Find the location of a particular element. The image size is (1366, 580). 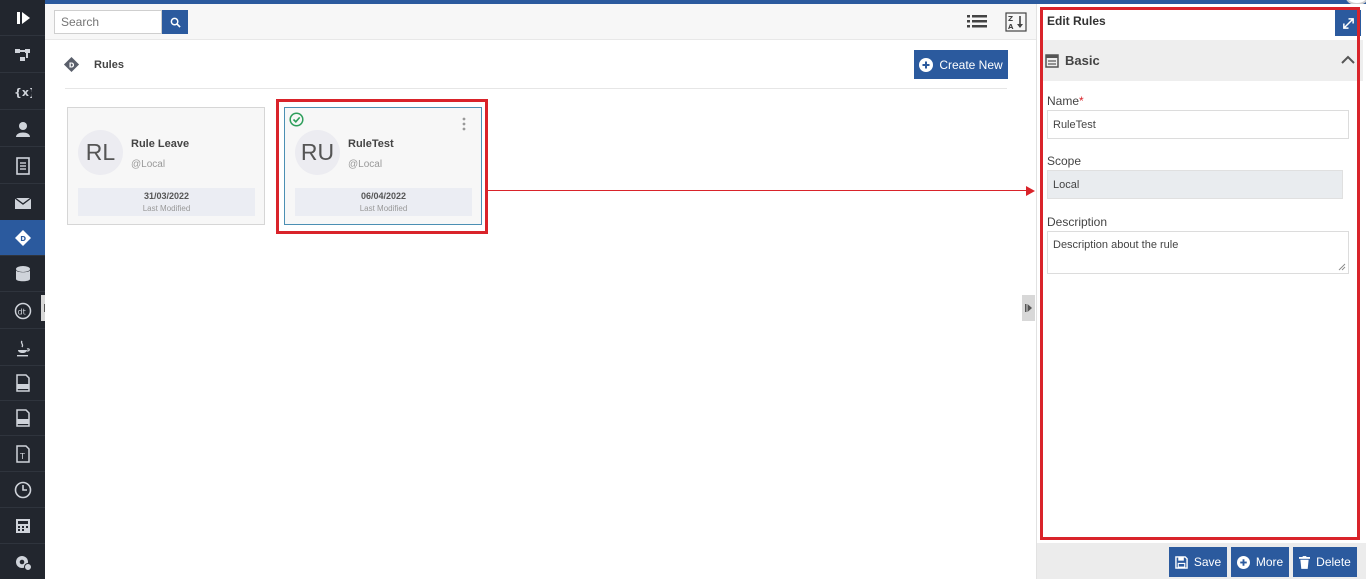

right-collapse-toggle is located at coordinates (1028, 308).